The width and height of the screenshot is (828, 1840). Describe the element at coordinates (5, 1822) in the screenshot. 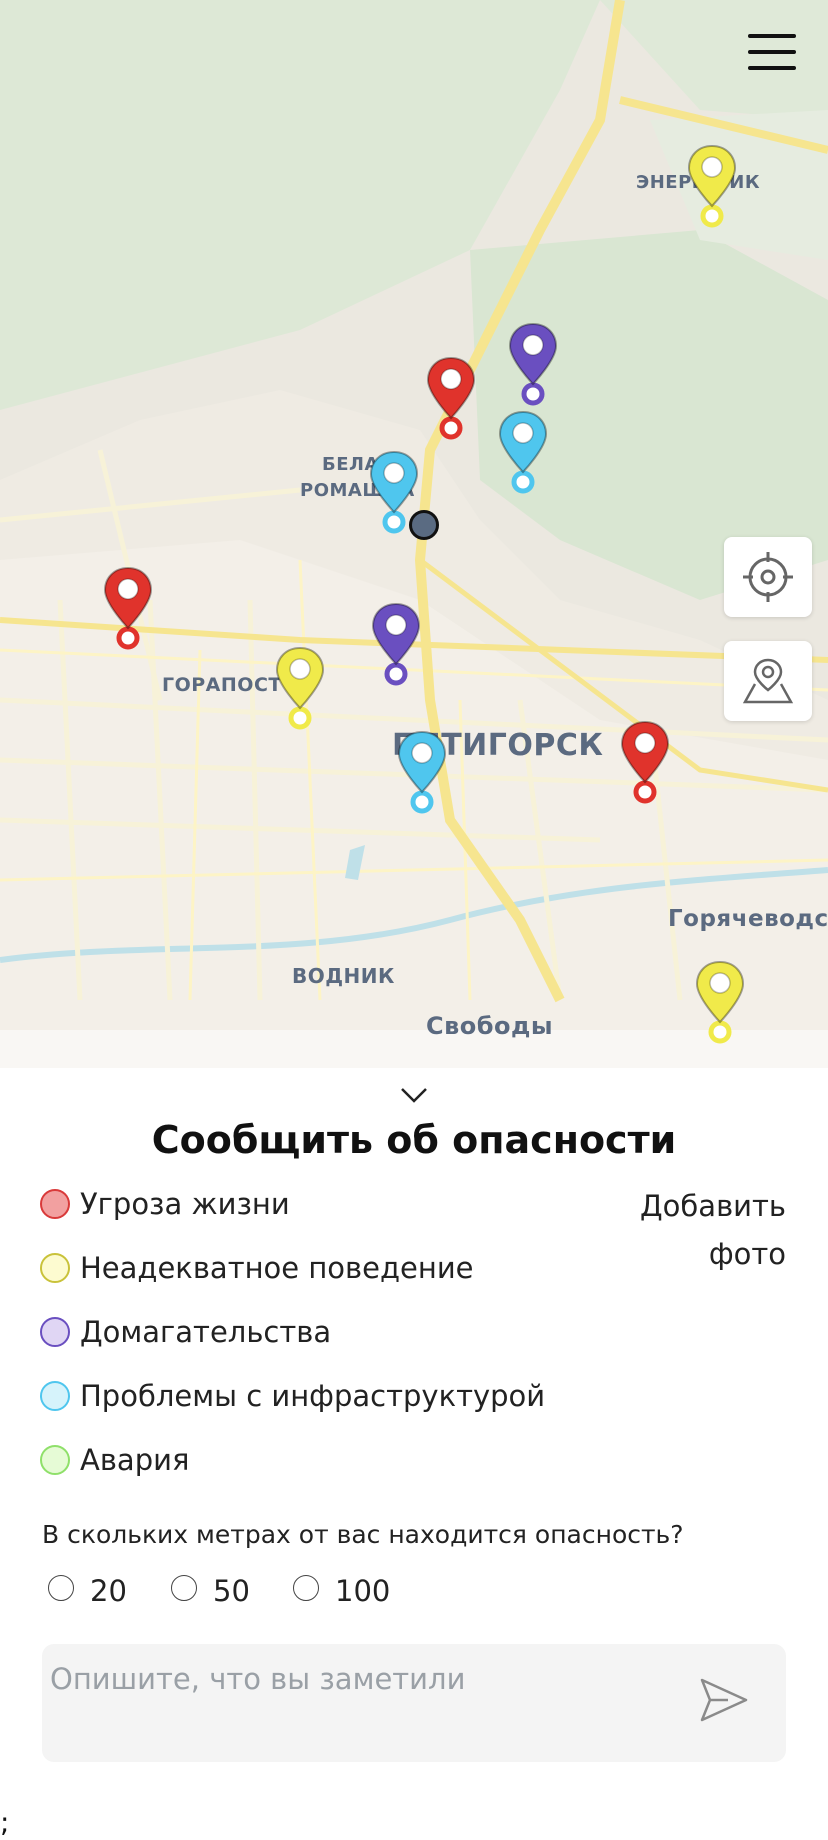

I see `footer-text: ;` at that location.